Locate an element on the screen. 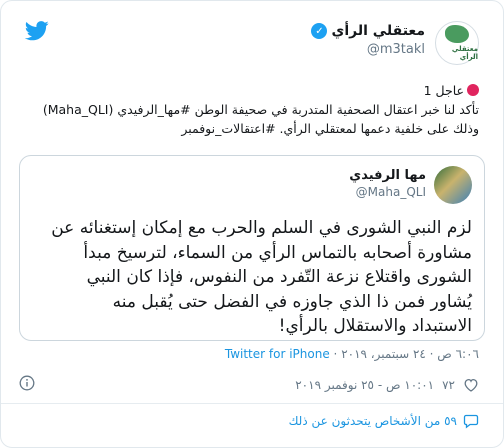 The height and width of the screenshot is (448, 504). avatar-map-shape is located at coordinates (457, 34).